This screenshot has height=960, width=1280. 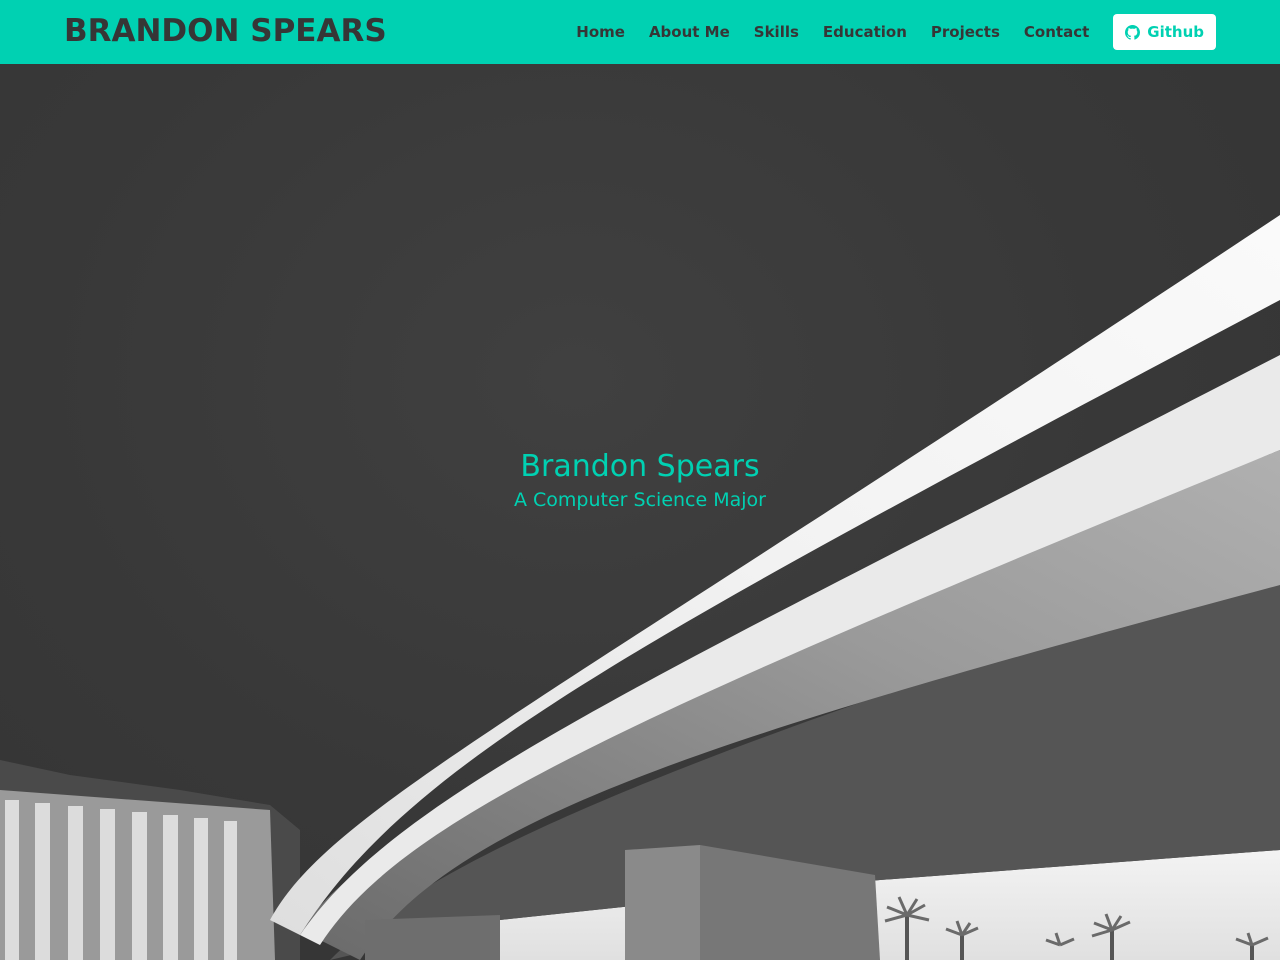 I want to click on brand-name: BRANDON SPEARS, so click(x=225, y=31).